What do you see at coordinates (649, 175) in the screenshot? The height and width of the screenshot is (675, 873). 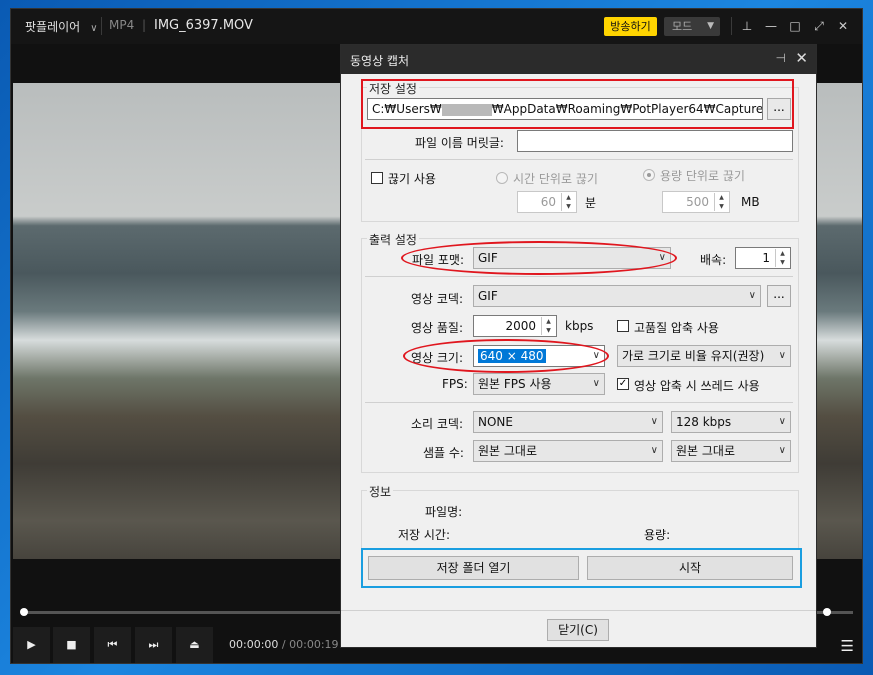 I see `size-split-radio` at bounding box center [649, 175].